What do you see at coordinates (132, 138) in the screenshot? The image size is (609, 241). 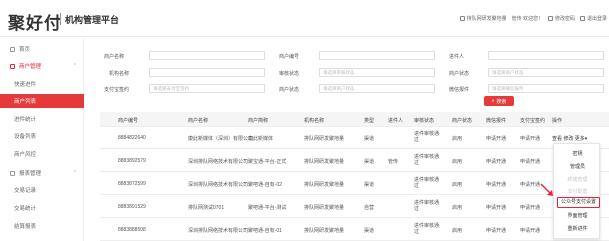 I see `cell-merchant-no: 8884822640` at bounding box center [132, 138].